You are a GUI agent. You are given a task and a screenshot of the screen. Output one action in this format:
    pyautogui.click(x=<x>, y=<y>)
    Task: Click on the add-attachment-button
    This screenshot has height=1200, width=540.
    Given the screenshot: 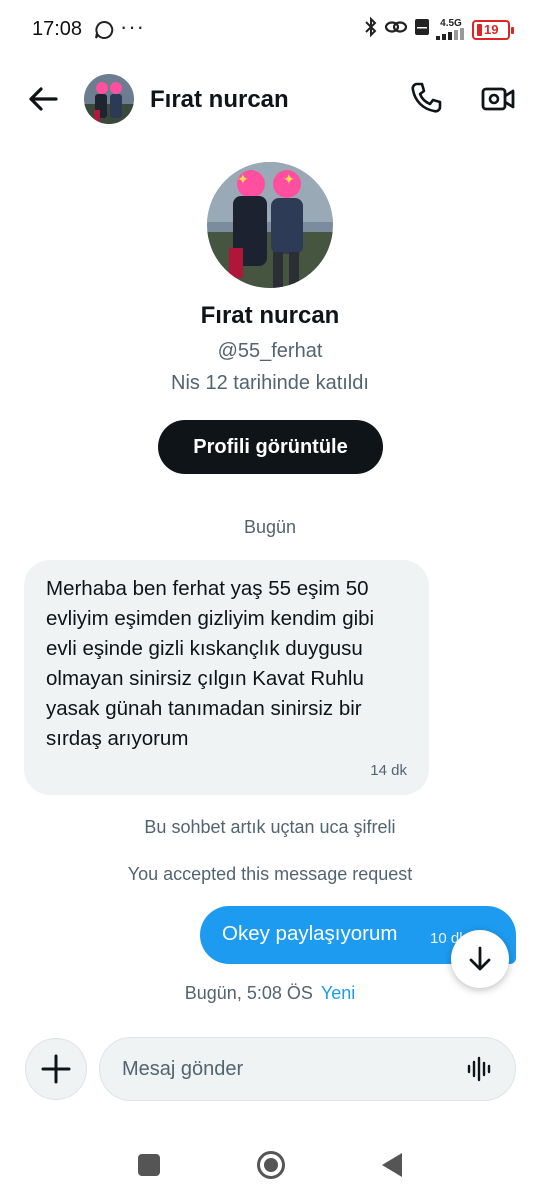 What is the action you would take?
    pyautogui.click(x=56, y=1069)
    